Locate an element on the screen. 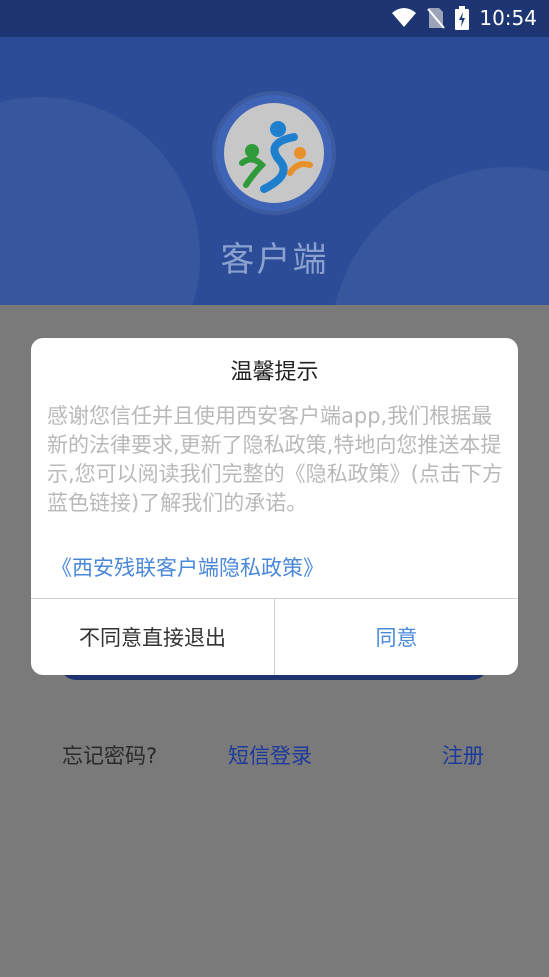 Image resolution: width=549 pixels, height=977 pixels. status-icons: 10:54 is located at coordinates (464, 18).